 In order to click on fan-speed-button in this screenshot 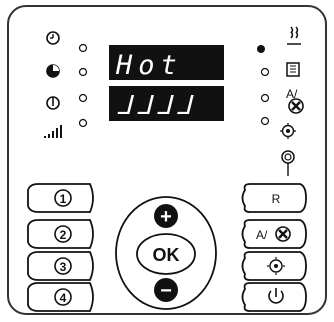, I will do `click(274, 266)`.